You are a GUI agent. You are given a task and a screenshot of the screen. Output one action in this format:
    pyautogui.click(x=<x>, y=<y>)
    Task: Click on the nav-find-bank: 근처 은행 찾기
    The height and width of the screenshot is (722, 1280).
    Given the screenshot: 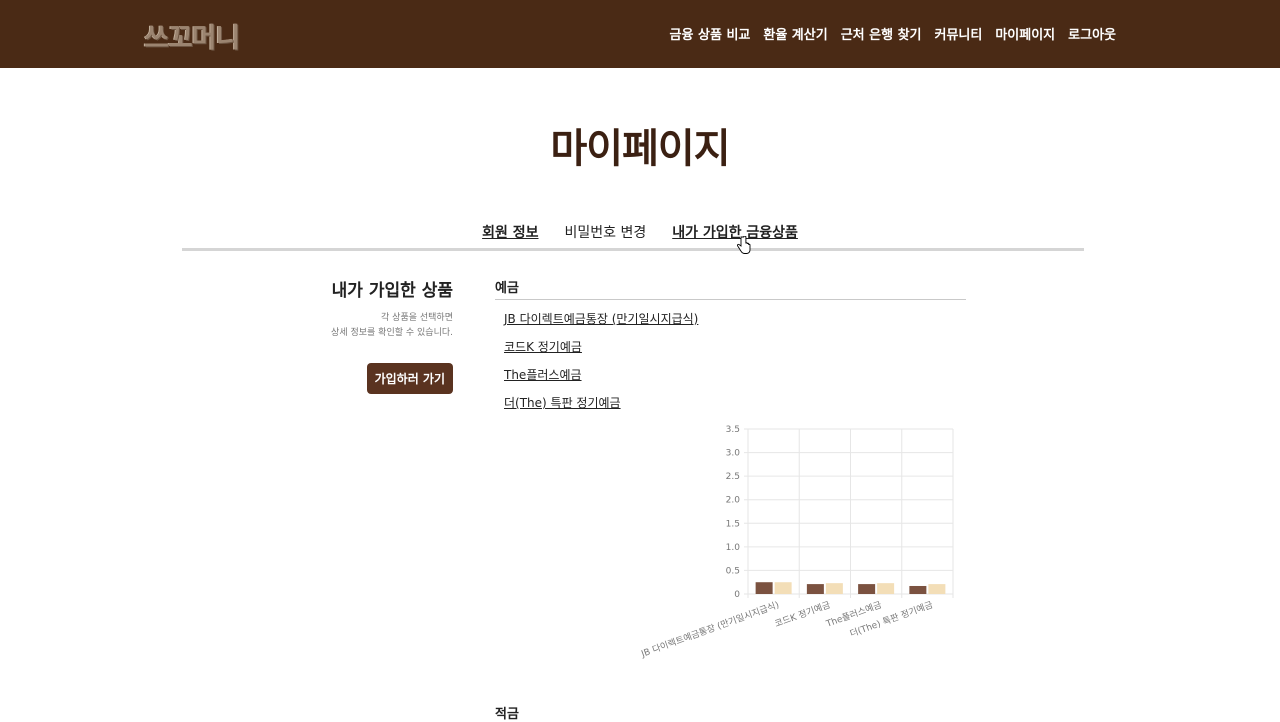 What is the action you would take?
    pyautogui.click(x=881, y=33)
    